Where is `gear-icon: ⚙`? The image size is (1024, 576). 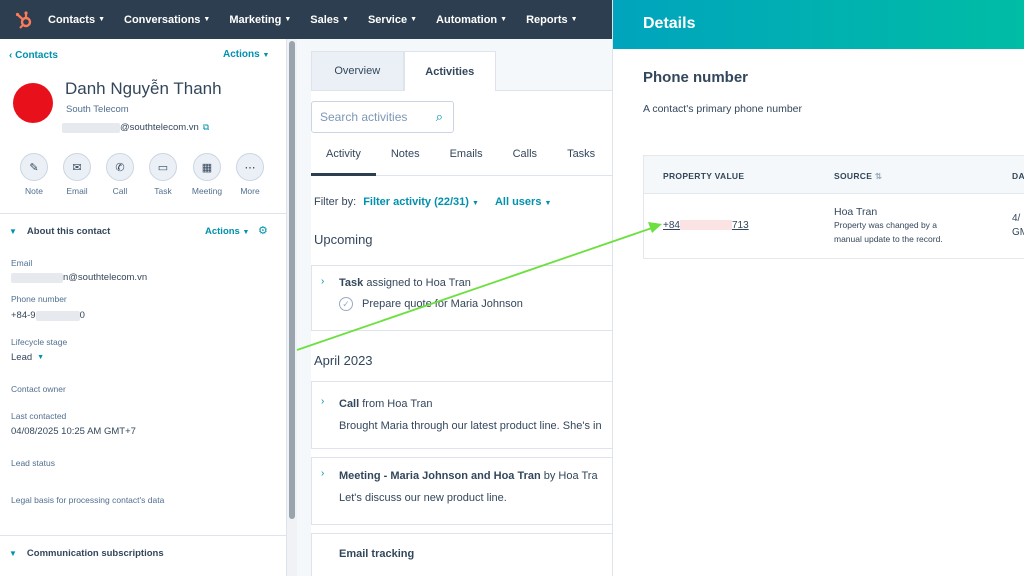
gear-icon: ⚙ is located at coordinates (263, 230).